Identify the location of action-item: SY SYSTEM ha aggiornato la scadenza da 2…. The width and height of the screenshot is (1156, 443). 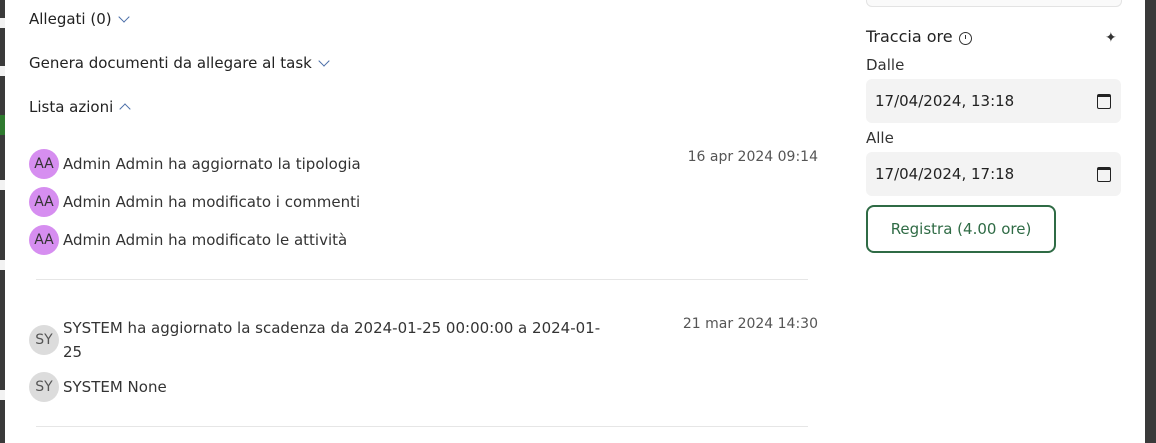
(326, 340).